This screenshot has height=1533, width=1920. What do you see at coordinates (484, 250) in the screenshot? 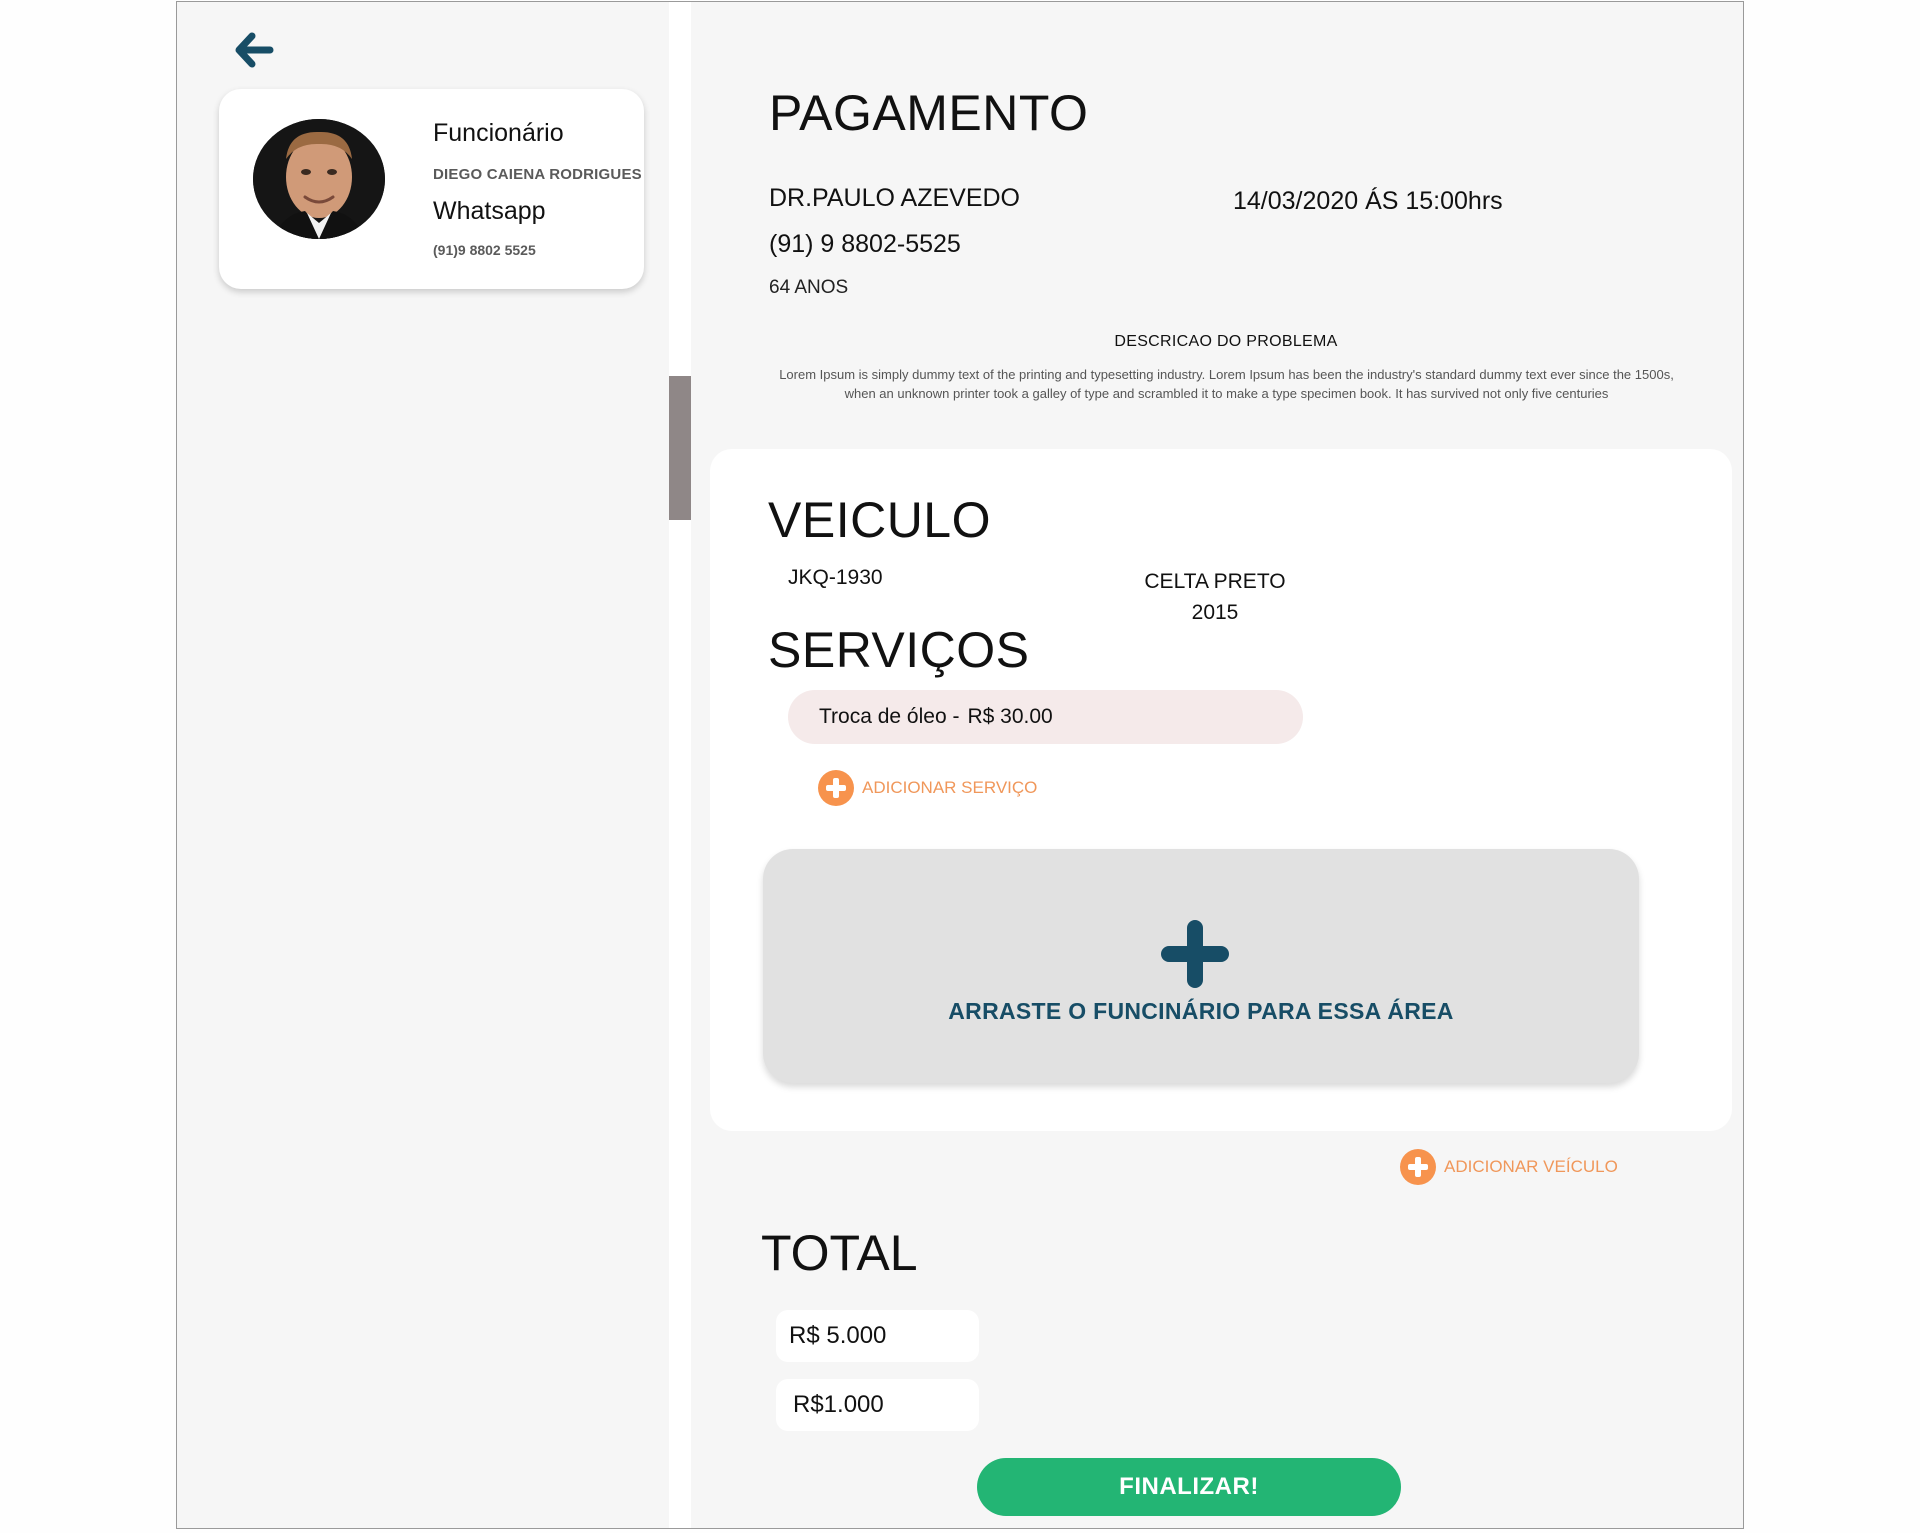
I see `employee-phone: (91)9 8802 5525` at bounding box center [484, 250].